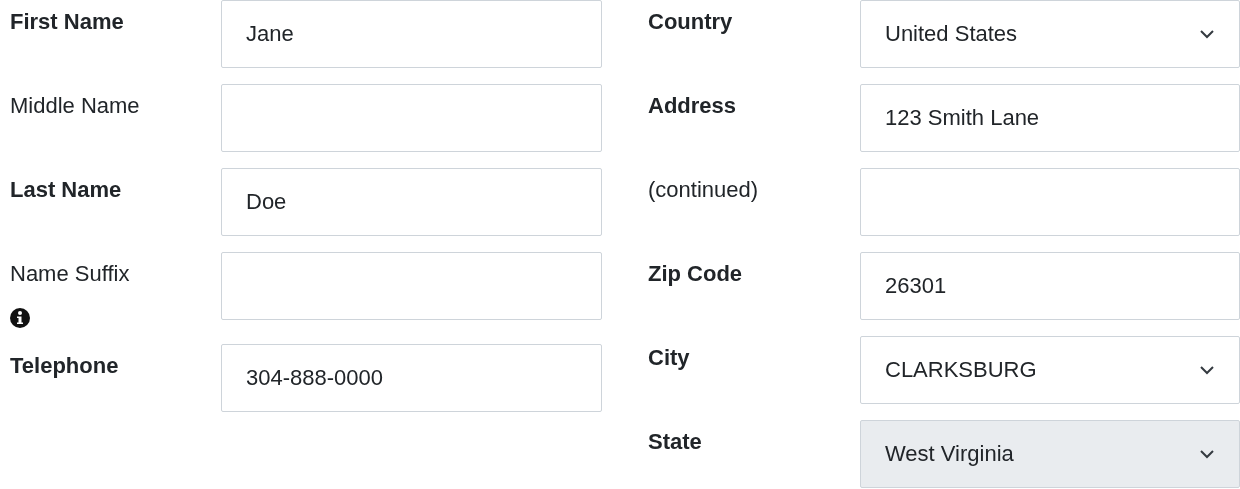 This screenshot has height=489, width=1240. What do you see at coordinates (411, 34) in the screenshot?
I see `input-field: Jane` at bounding box center [411, 34].